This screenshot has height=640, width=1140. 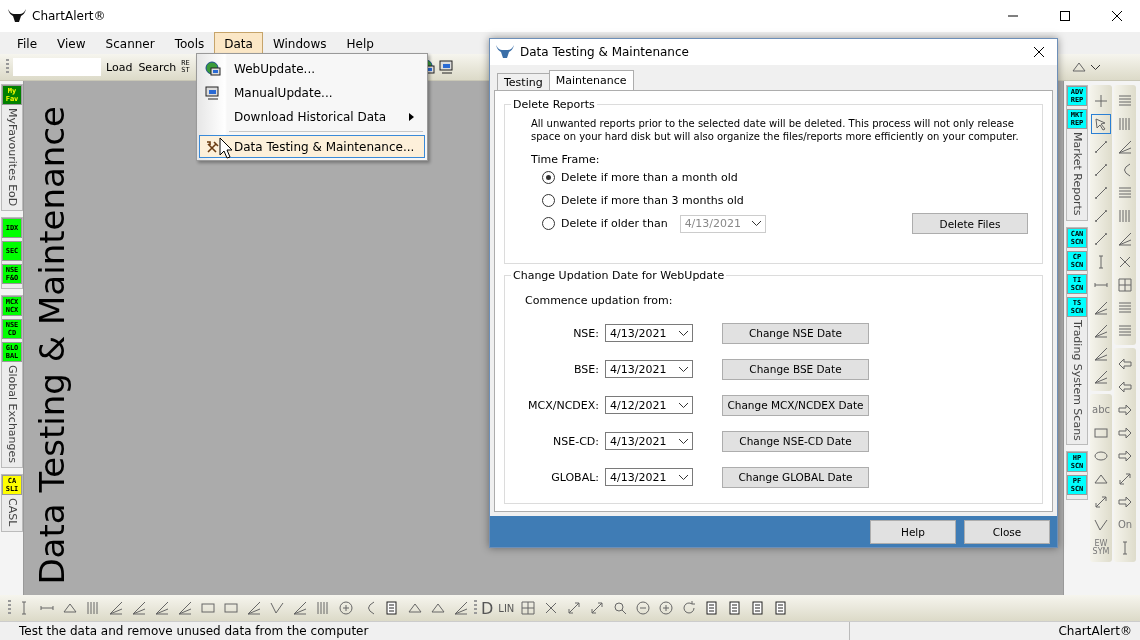 I want to click on change-date-button: Change MCX/NCDEX Date, so click(x=795, y=405).